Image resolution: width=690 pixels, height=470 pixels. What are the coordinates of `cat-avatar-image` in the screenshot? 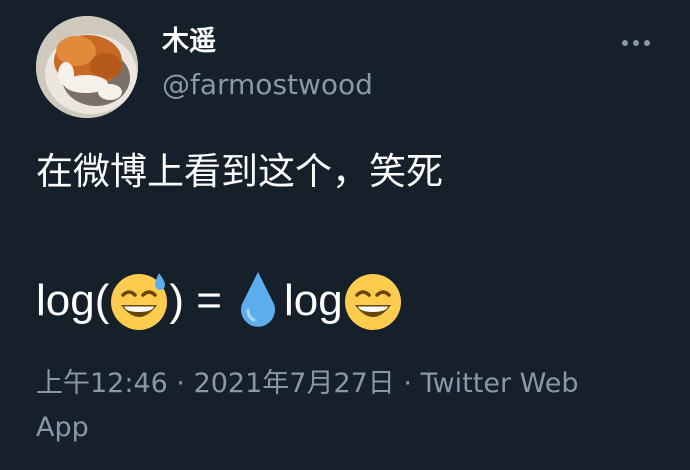 It's located at (87, 67).